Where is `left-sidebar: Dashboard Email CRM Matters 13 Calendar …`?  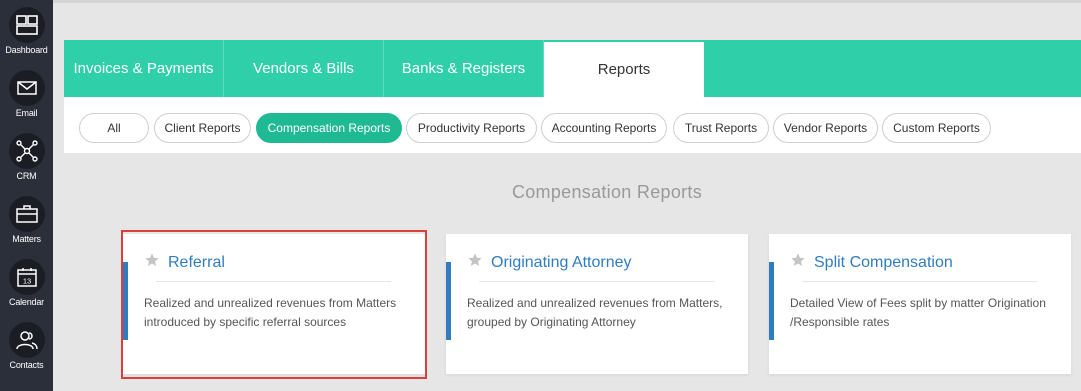
left-sidebar: Dashboard Email CRM Matters 13 Calendar … is located at coordinates (26, 195).